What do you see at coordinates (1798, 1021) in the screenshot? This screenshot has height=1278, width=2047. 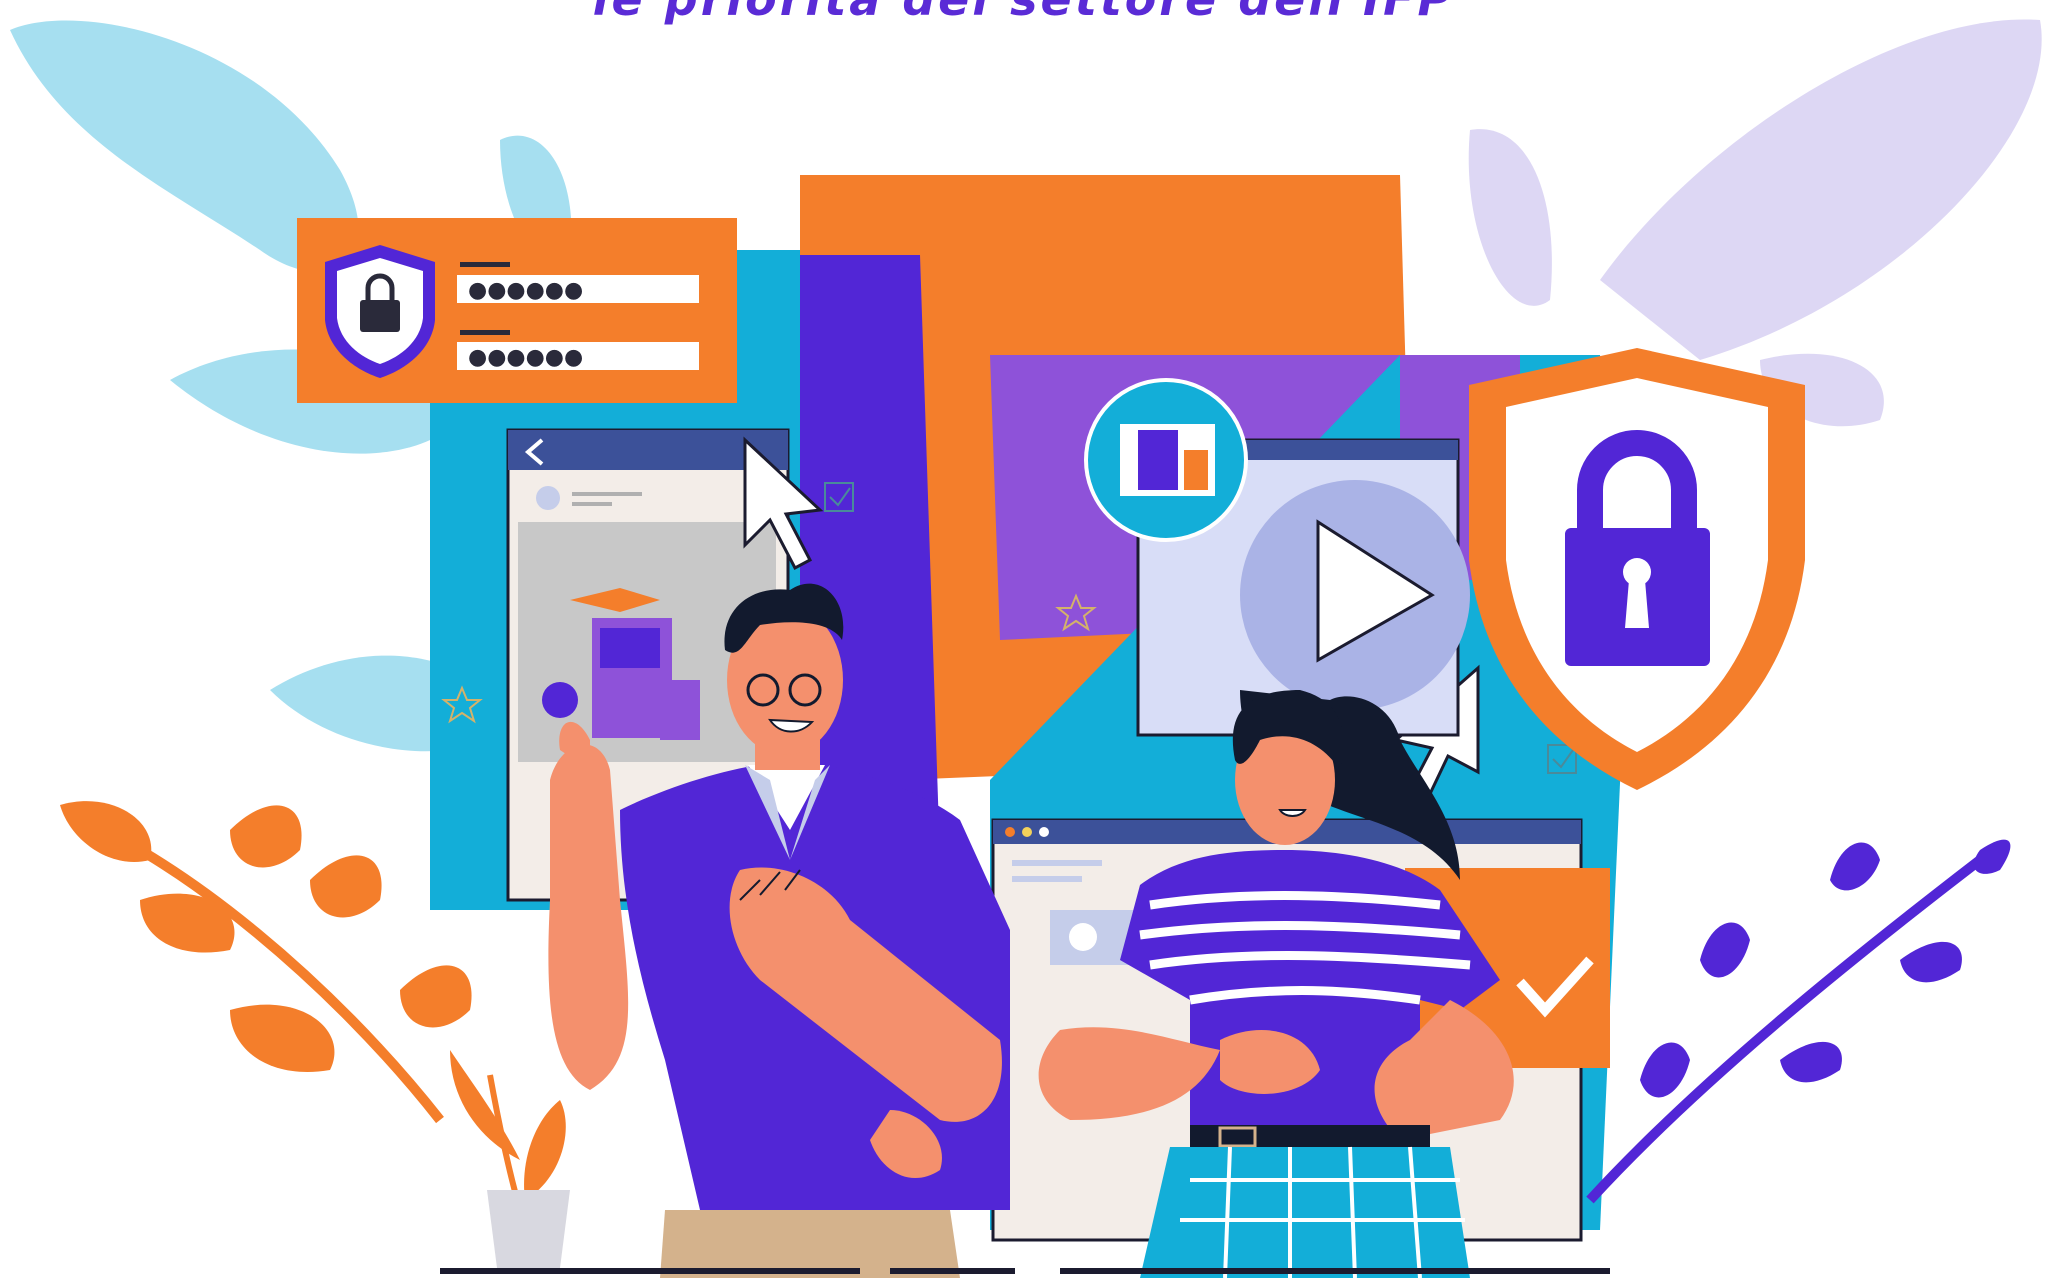 I see `right-plant` at bounding box center [1798, 1021].